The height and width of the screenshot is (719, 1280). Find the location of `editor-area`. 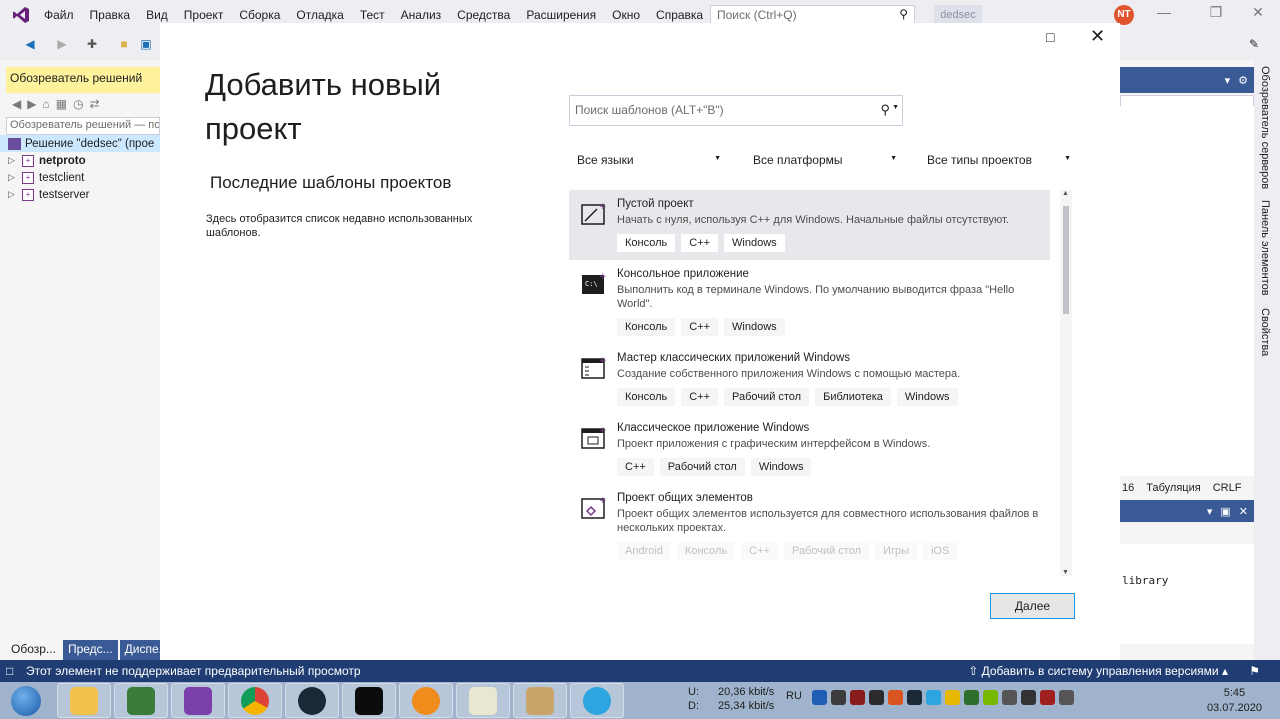

editor-area is located at coordinates (1187, 291).